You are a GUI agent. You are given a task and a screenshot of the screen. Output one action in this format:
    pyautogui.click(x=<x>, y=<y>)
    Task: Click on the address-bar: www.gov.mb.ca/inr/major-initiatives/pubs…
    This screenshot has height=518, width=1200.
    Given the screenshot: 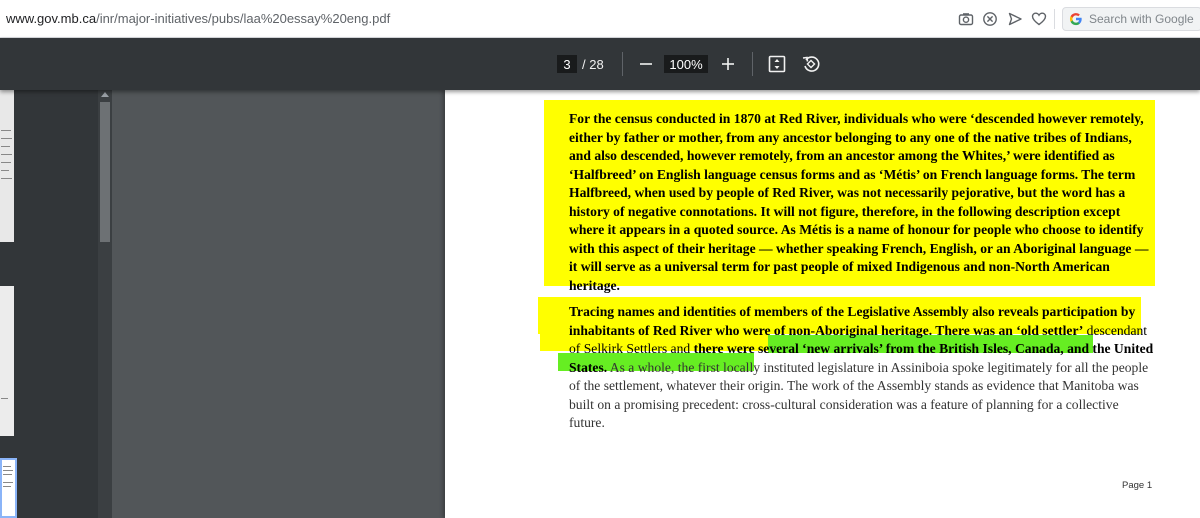 What is the action you would take?
    pyautogui.click(x=600, y=19)
    